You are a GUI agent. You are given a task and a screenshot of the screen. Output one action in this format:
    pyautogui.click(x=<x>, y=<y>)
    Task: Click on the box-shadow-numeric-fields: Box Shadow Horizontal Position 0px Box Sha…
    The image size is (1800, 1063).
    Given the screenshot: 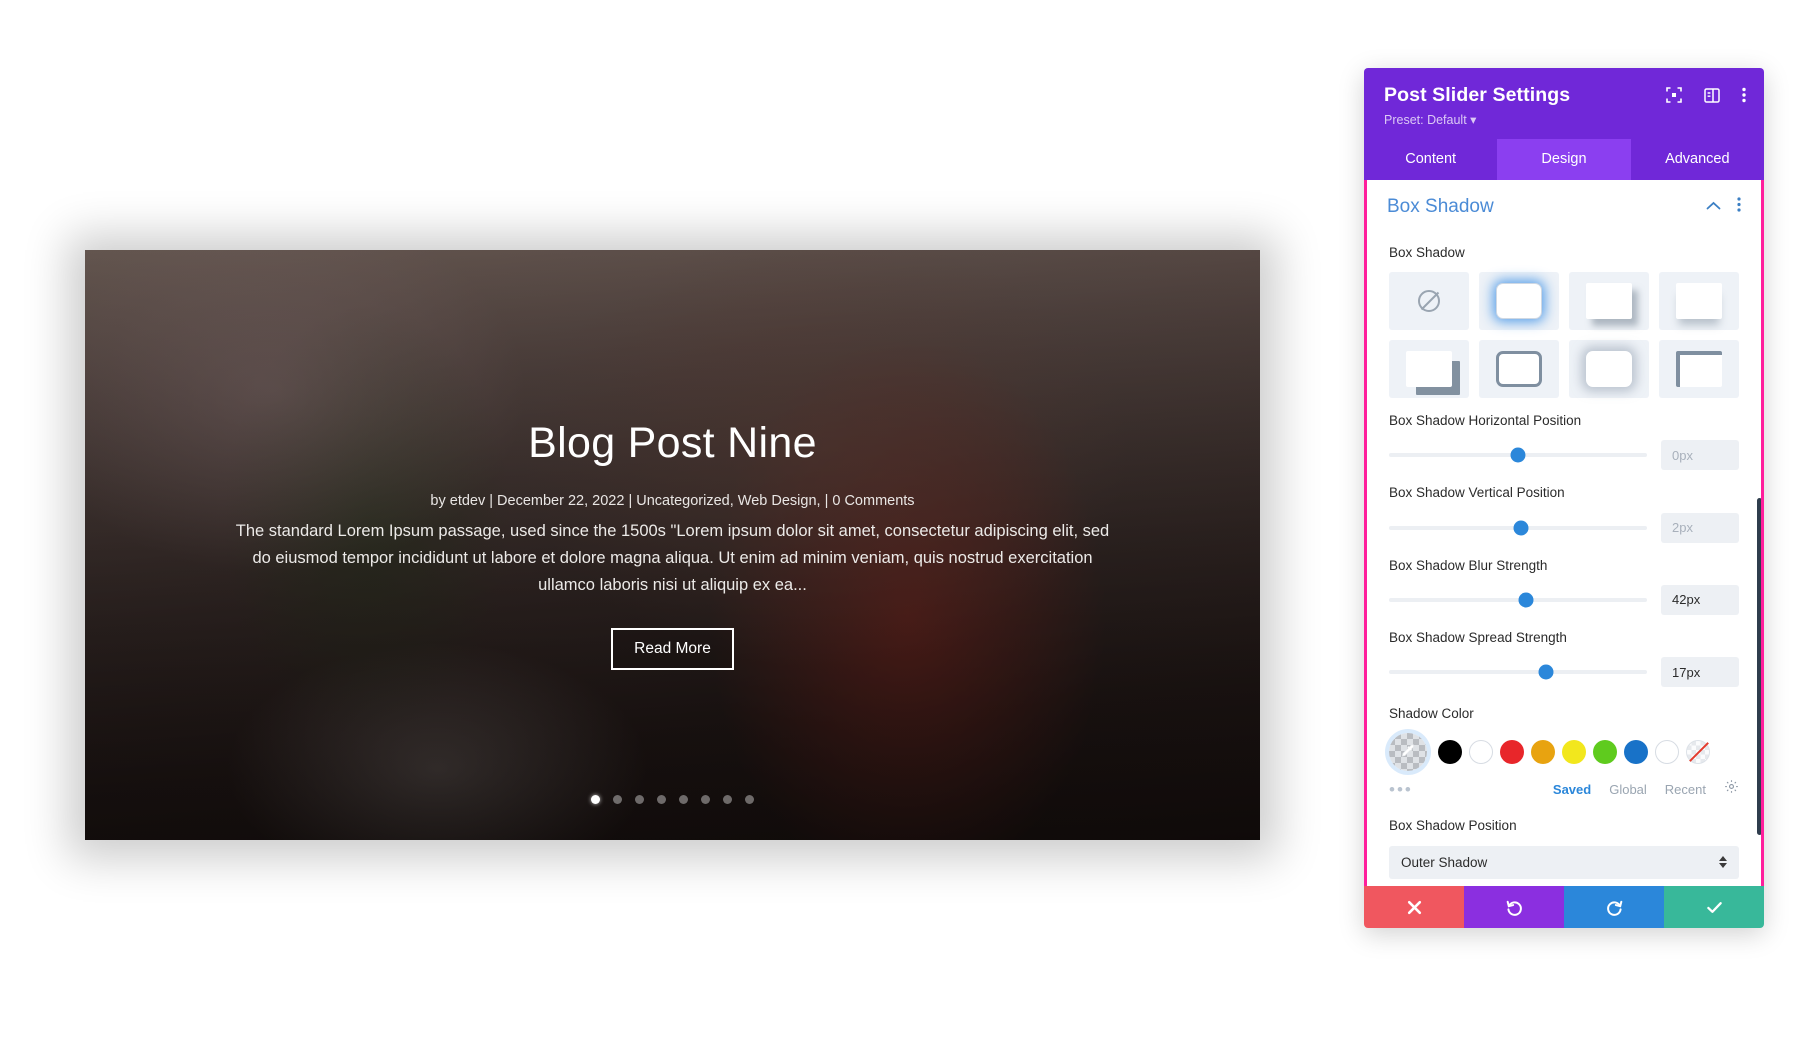 What is the action you would take?
    pyautogui.click(x=1564, y=550)
    